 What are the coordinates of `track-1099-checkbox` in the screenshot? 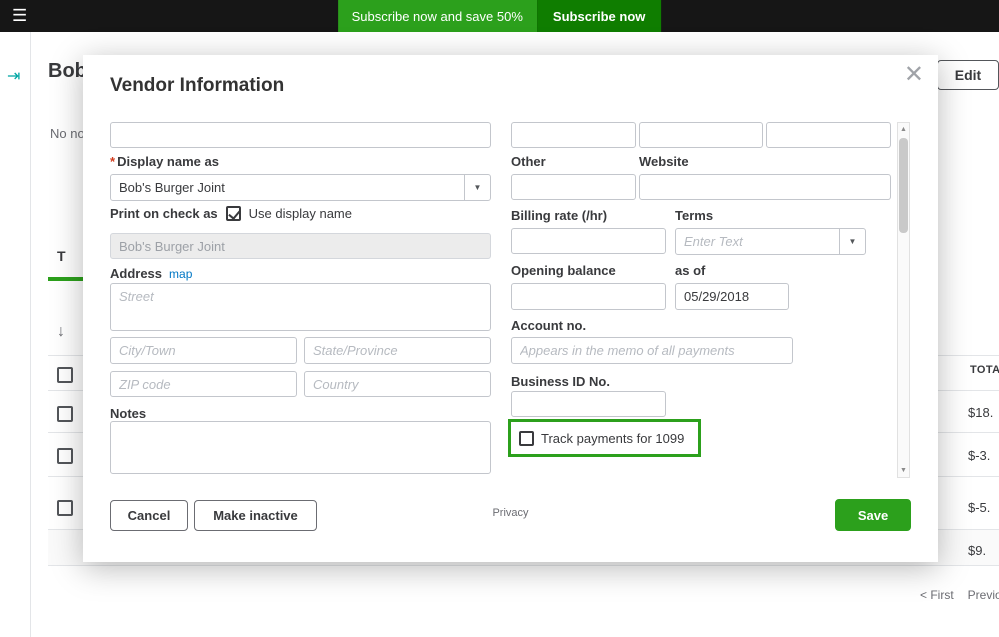 It's located at (526, 438).